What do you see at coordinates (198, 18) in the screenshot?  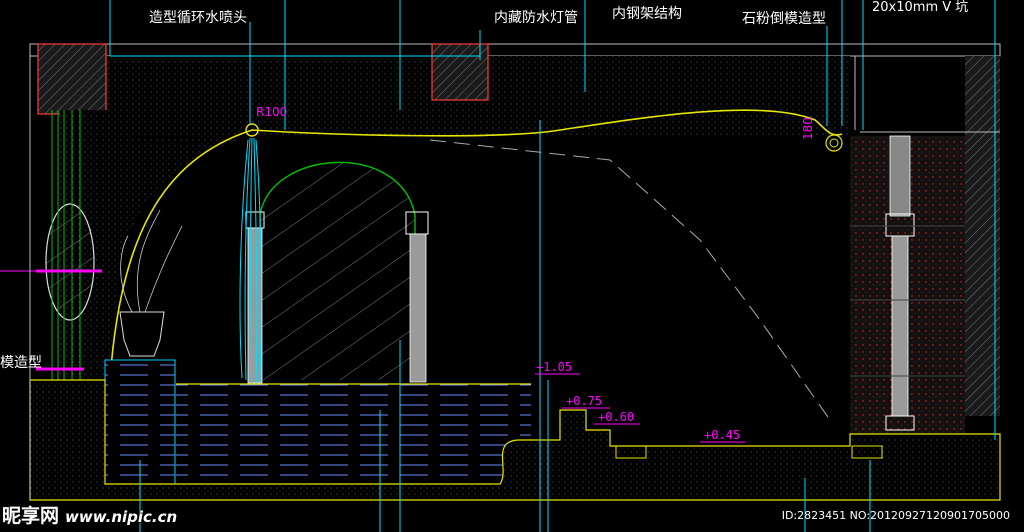 I see `label-nozzle: 造型循环水喷头` at bounding box center [198, 18].